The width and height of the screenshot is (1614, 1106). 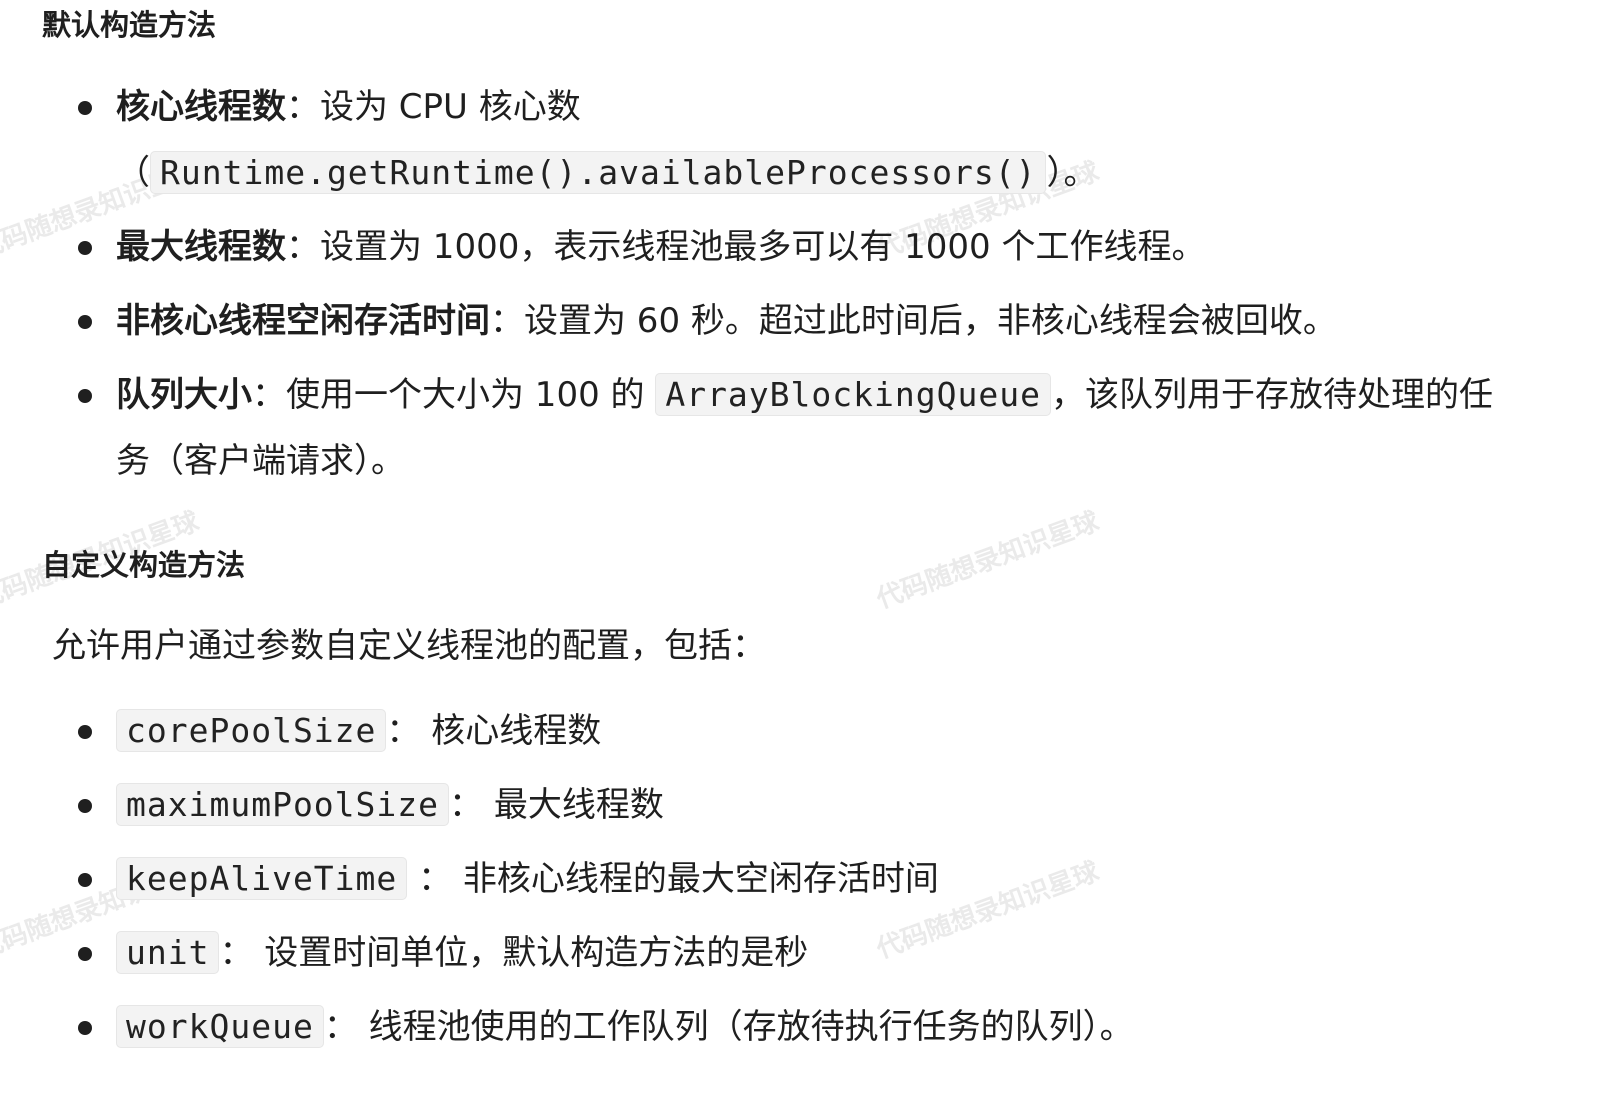 What do you see at coordinates (251, 730) in the screenshot?
I see `code-snippet: corePoolSize` at bounding box center [251, 730].